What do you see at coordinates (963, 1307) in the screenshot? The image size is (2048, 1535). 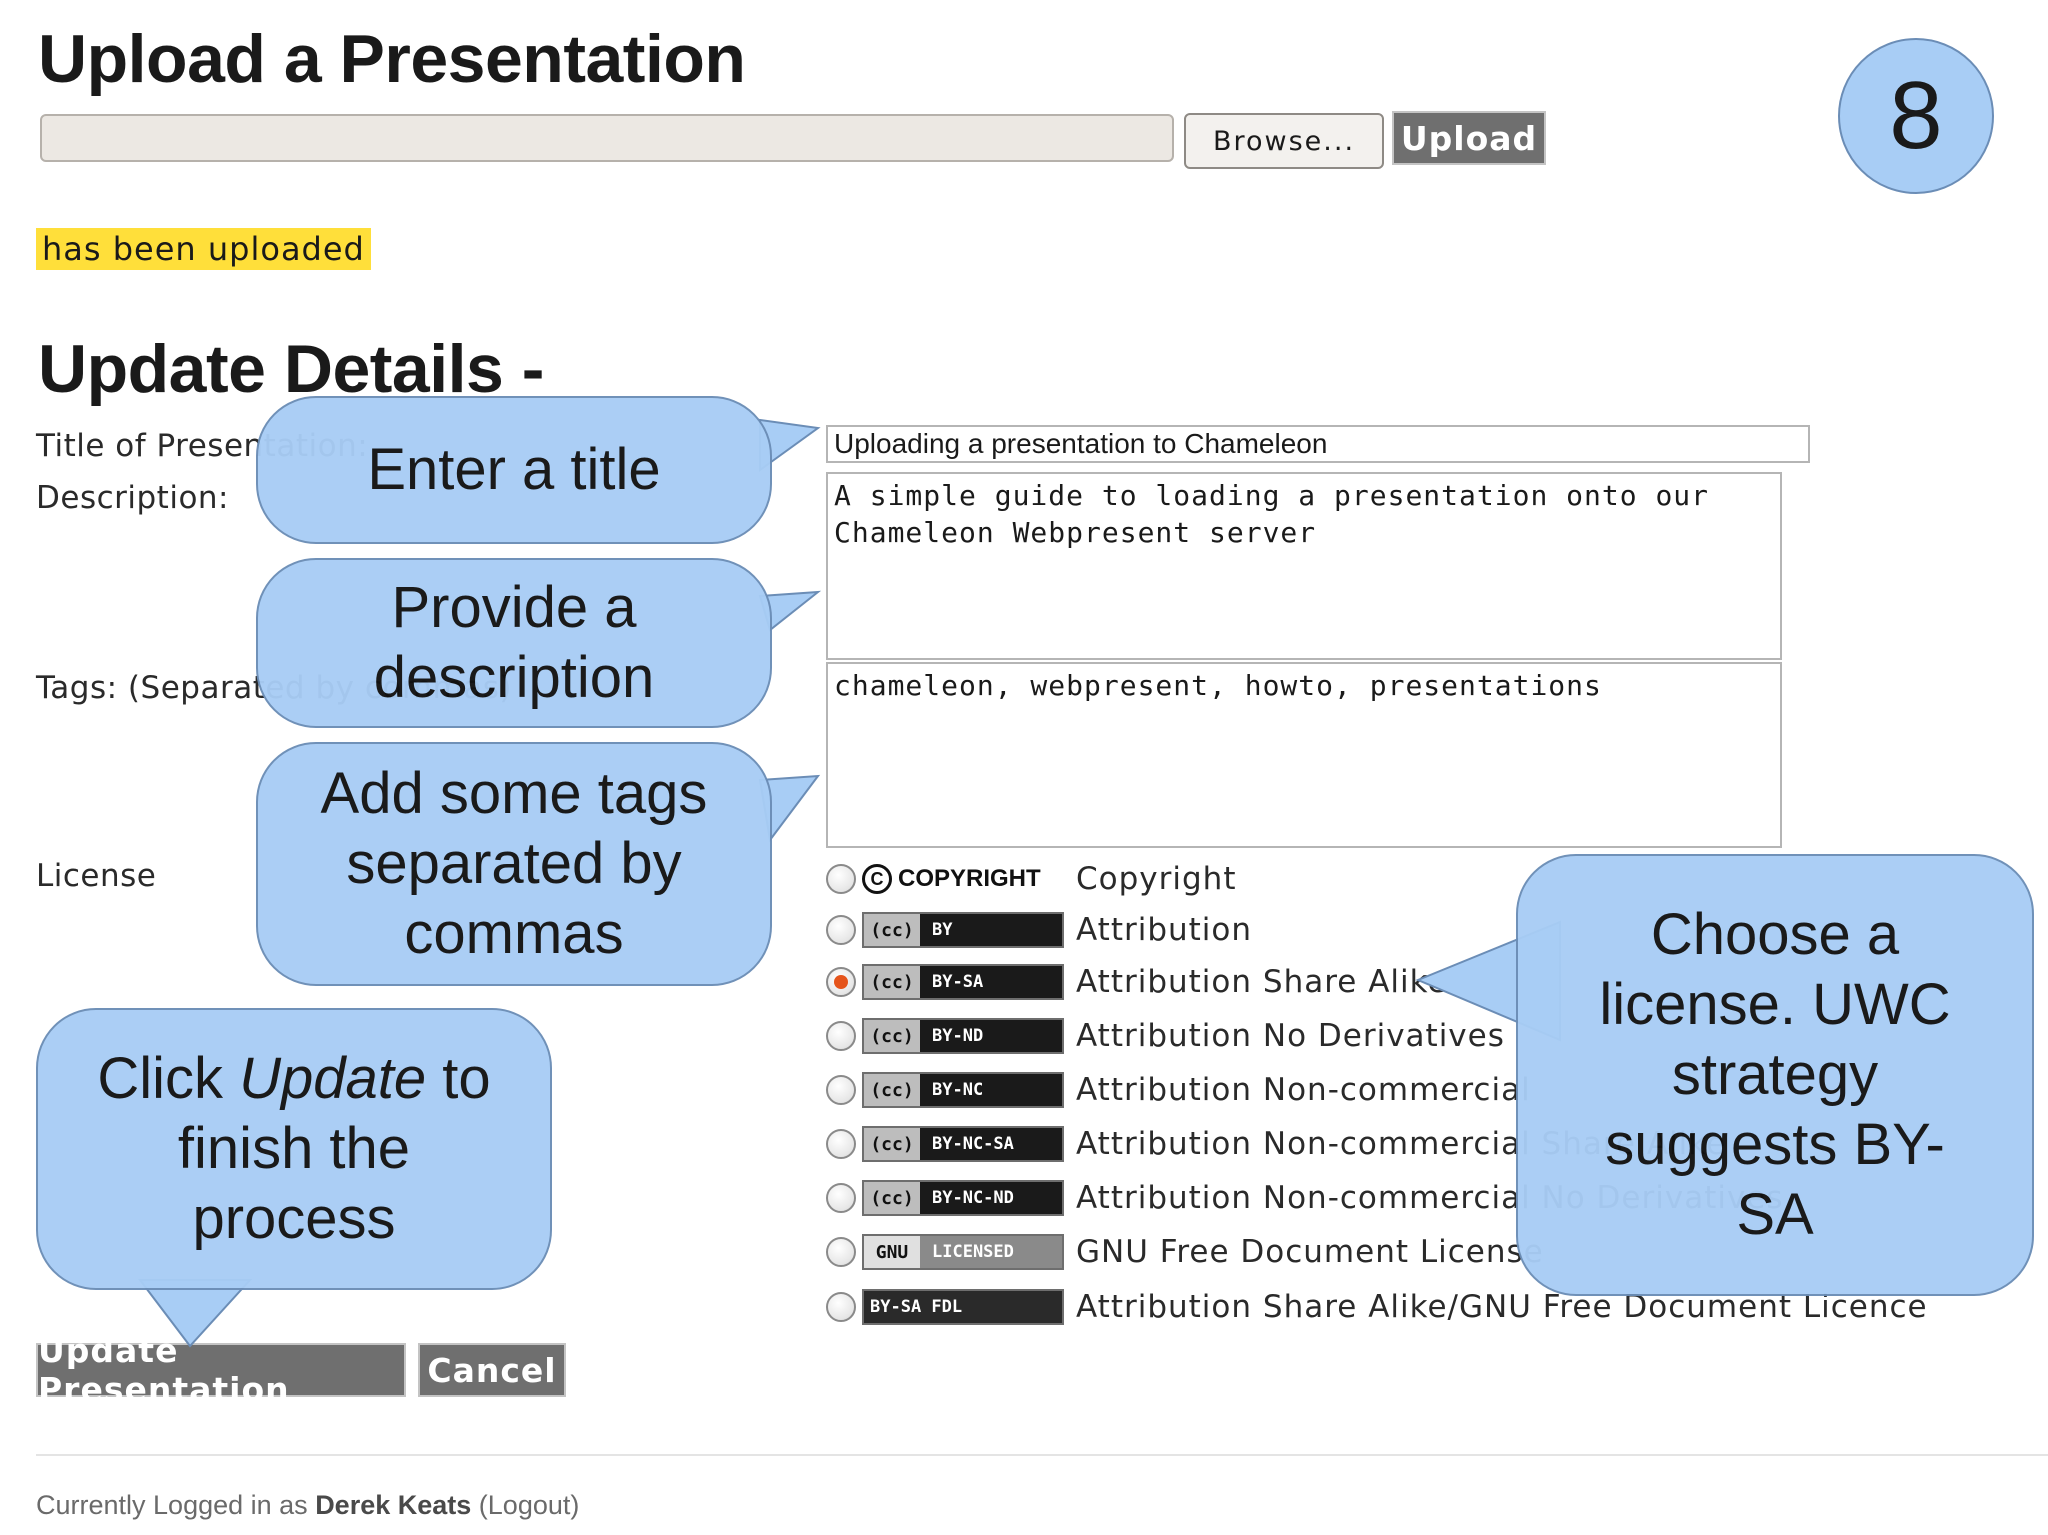 I see `by-sa-fdl-badge-icon: BY-SA FDL` at bounding box center [963, 1307].